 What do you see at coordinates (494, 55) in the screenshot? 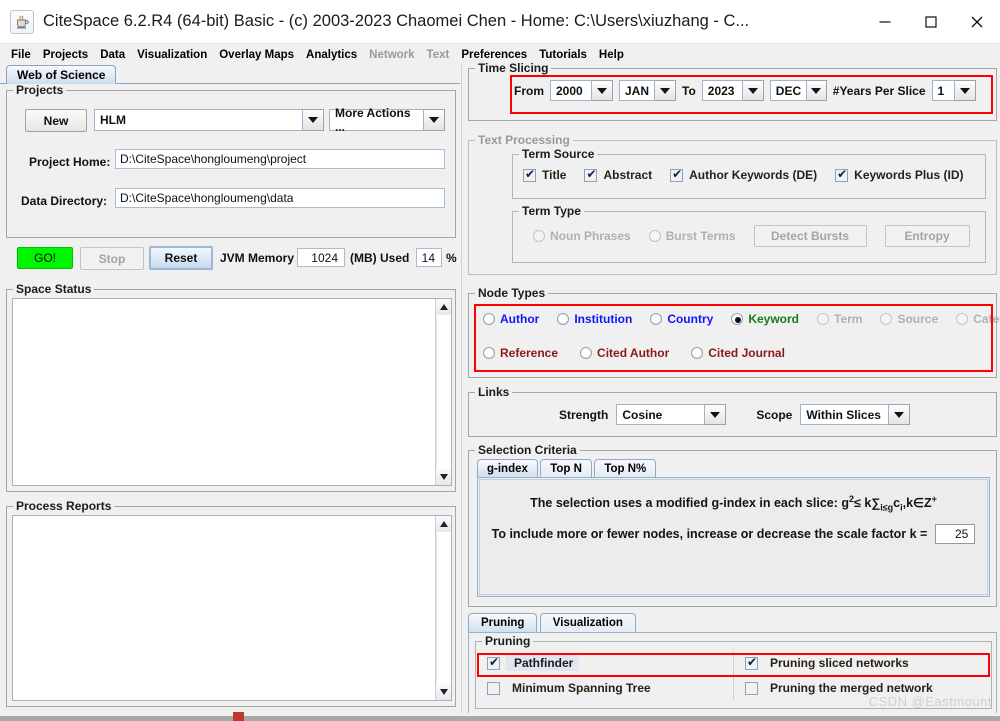
I see `menu-preferences: Preferences` at bounding box center [494, 55].